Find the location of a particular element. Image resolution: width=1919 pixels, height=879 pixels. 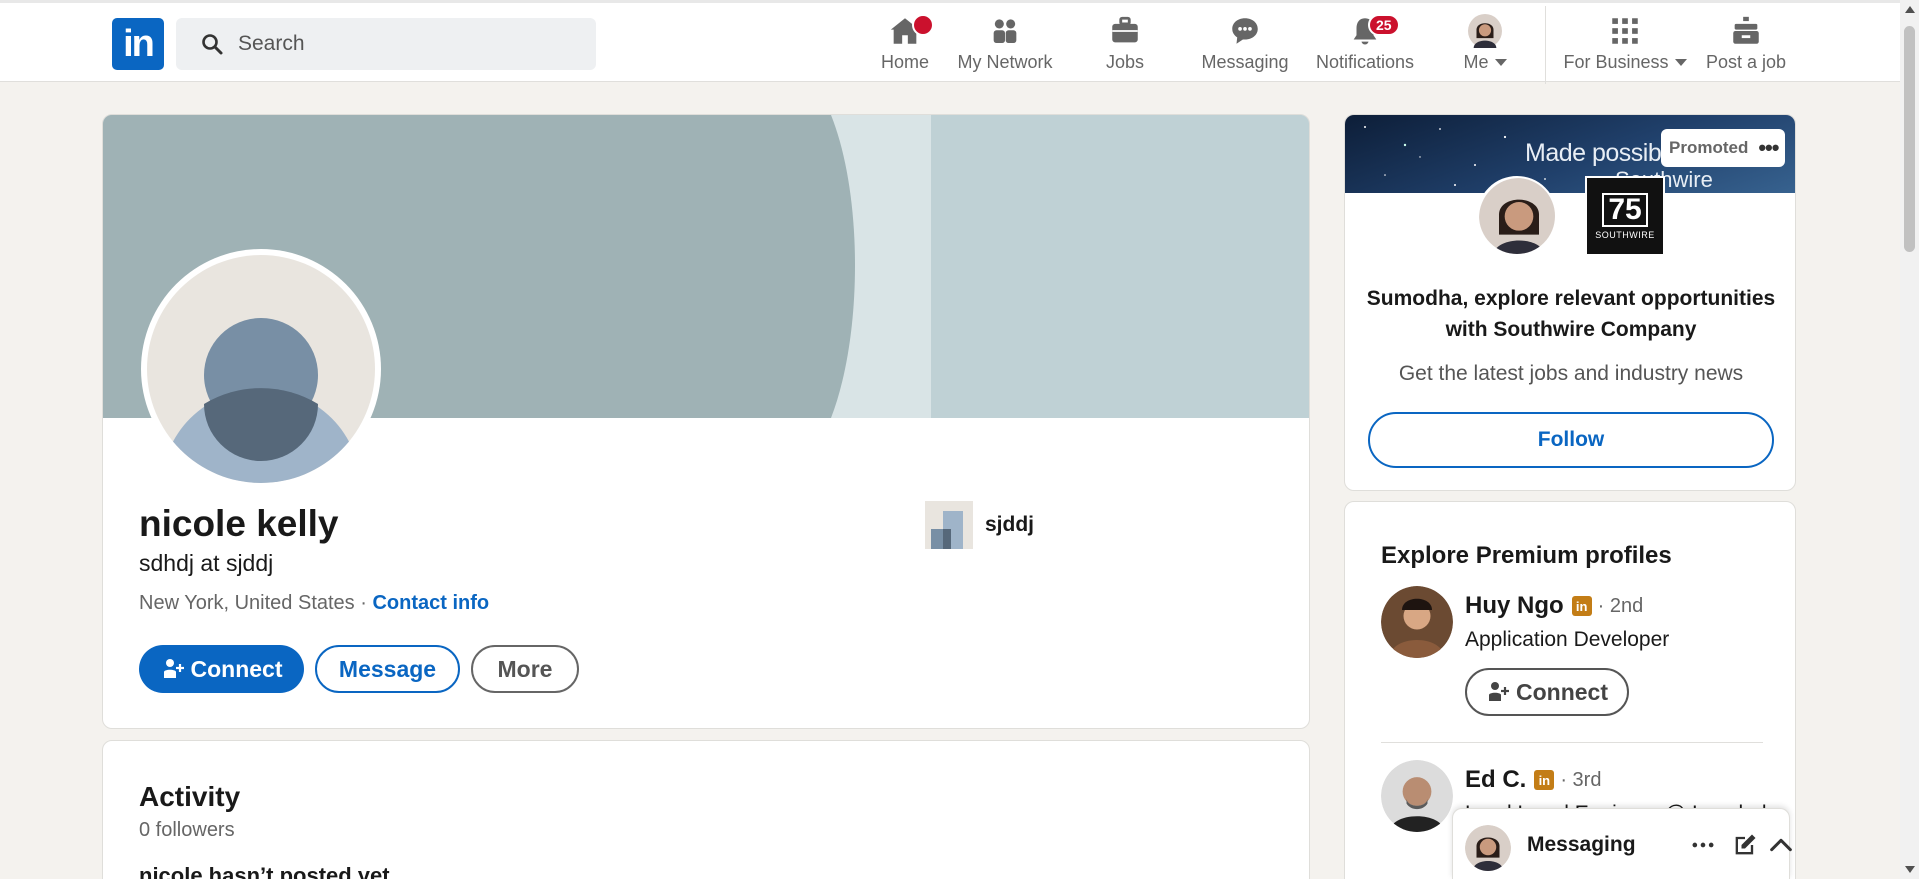

nav-notifications-label: Notifications is located at coordinates (1365, 62).